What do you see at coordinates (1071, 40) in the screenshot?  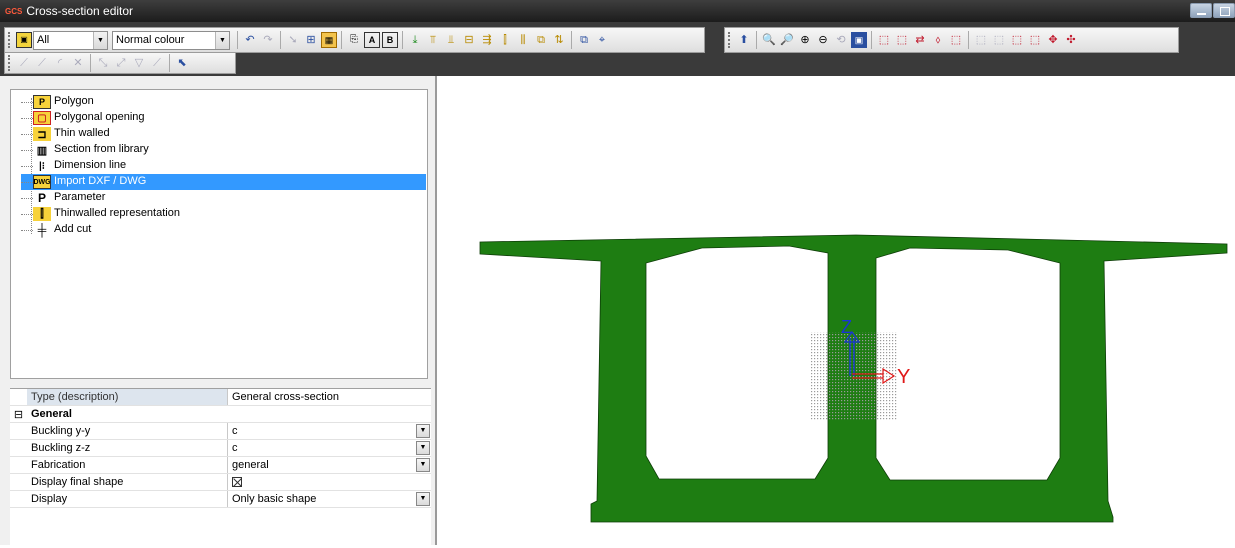 I see `snap-grid-icon: ✣` at bounding box center [1071, 40].